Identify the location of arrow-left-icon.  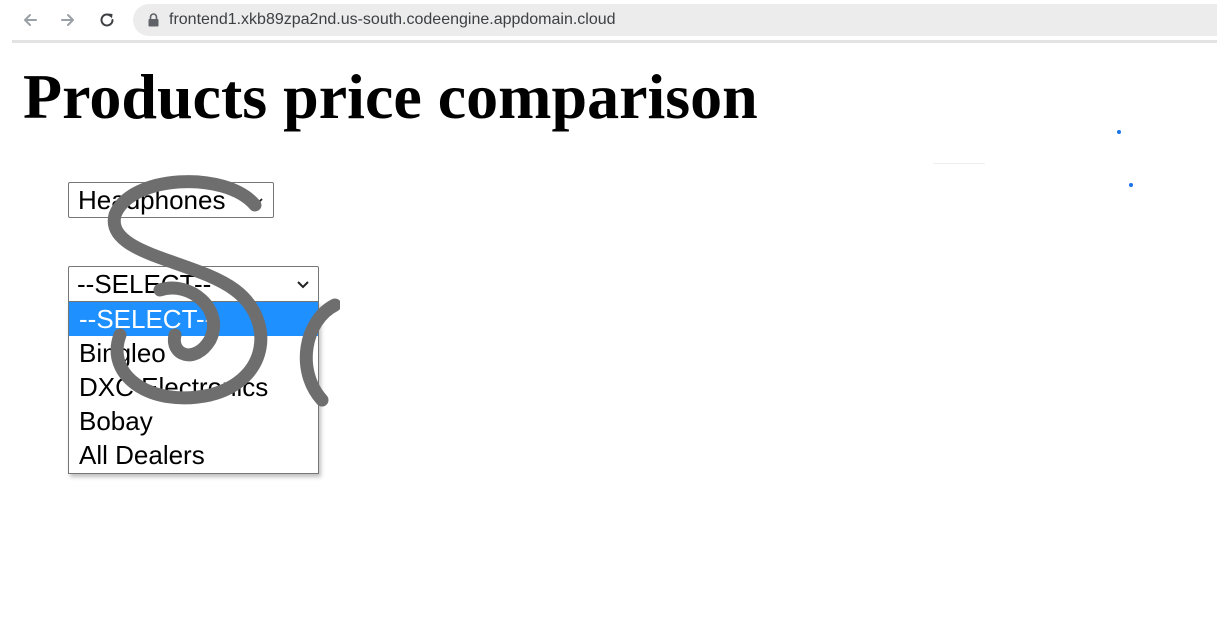
(30, 20).